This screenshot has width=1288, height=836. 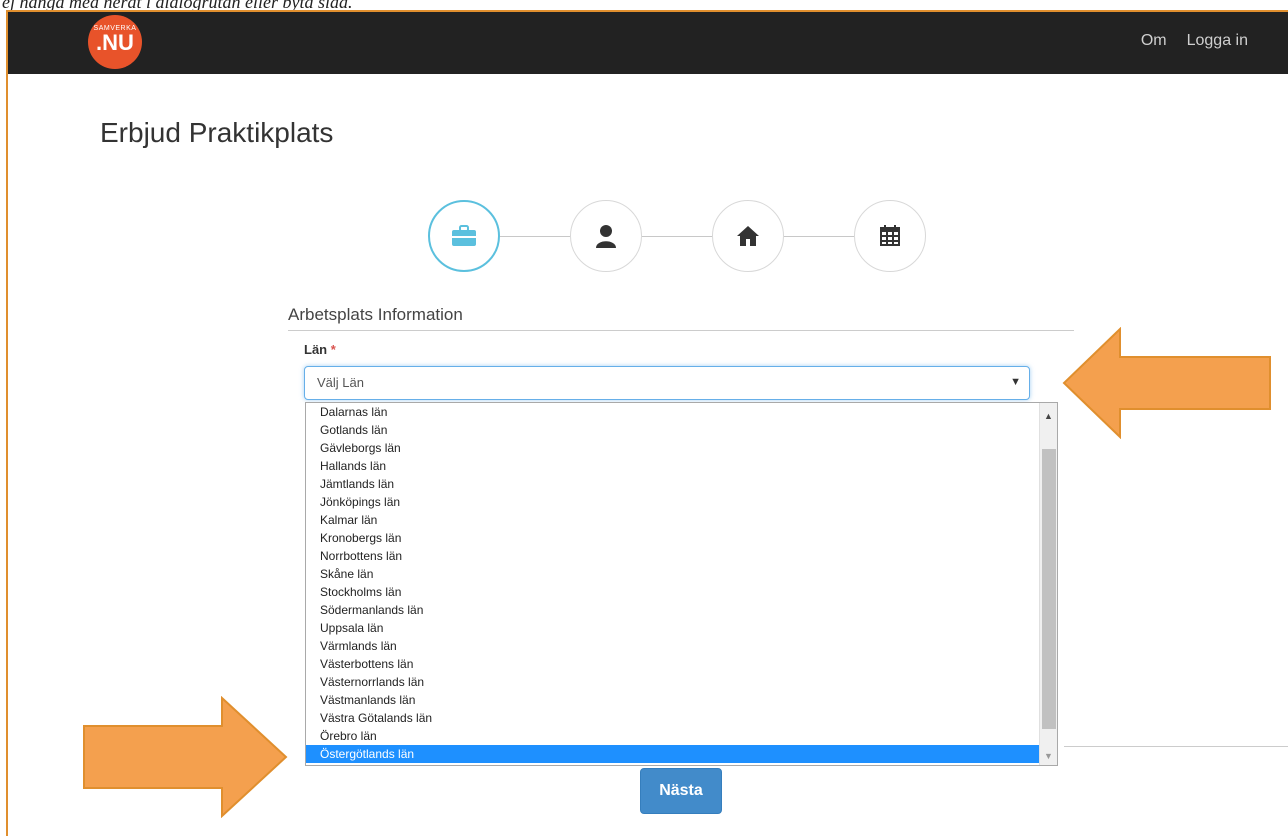 I want to click on county-option: Västerbottens län, so click(x=681, y=664).